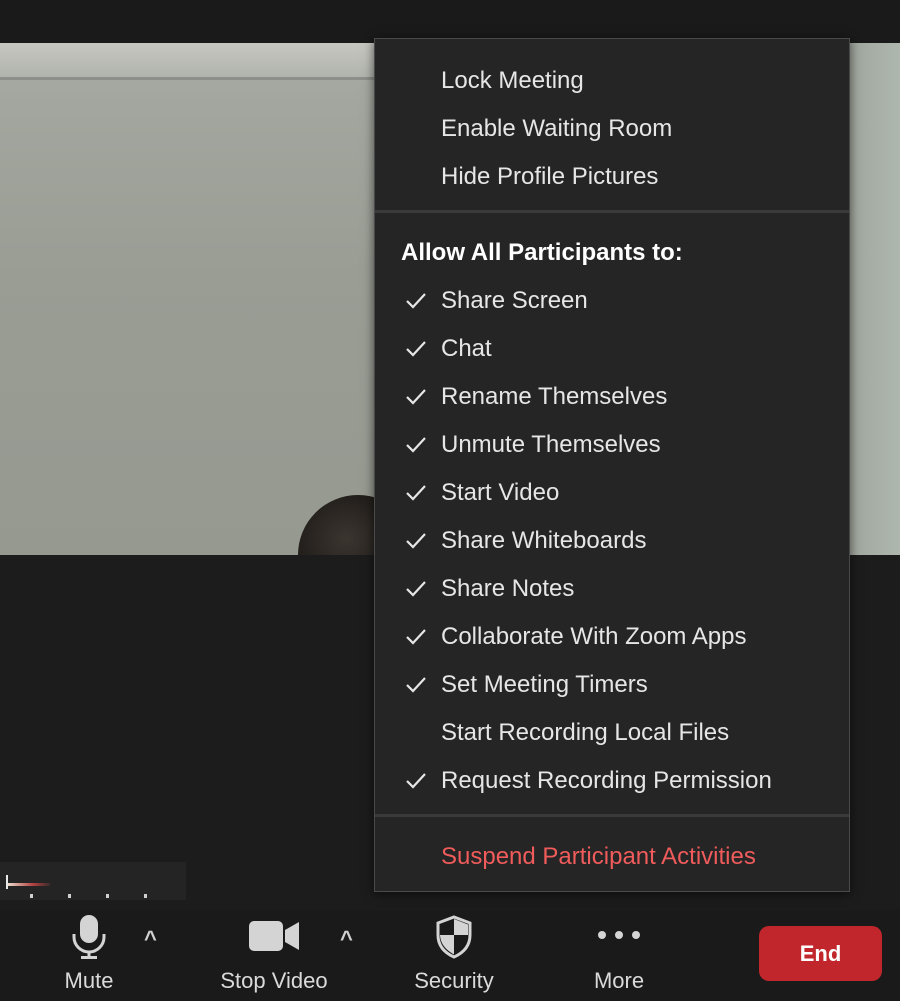 This screenshot has height=1001, width=900. What do you see at coordinates (544, 685) in the screenshot?
I see `permission-item: Set Meeting Timers` at bounding box center [544, 685].